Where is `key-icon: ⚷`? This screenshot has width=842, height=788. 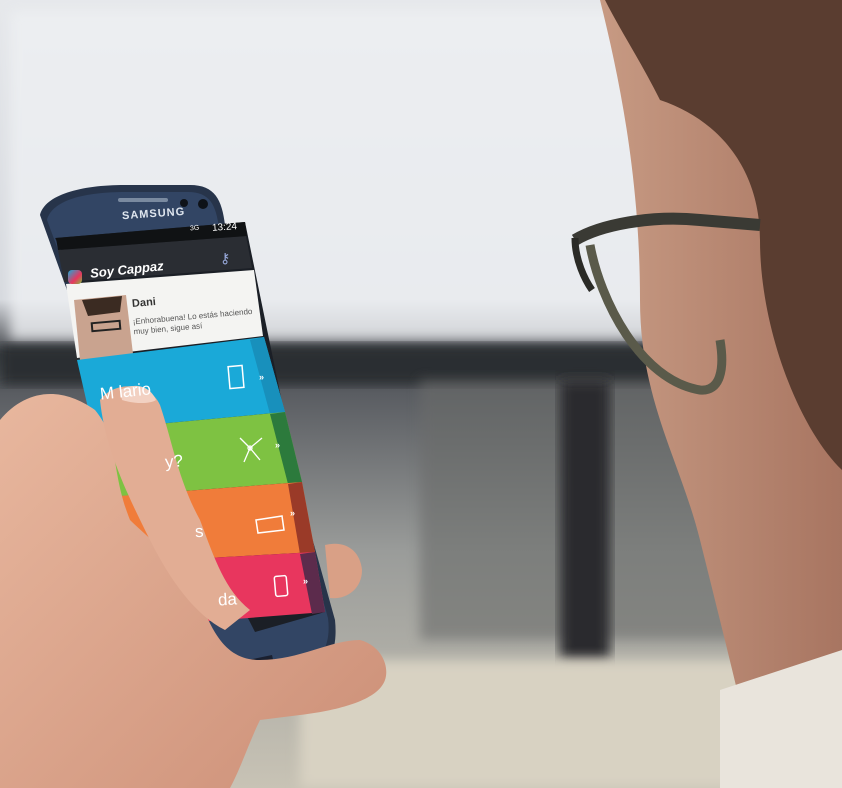
key-icon: ⚷ is located at coordinates (225, 258).